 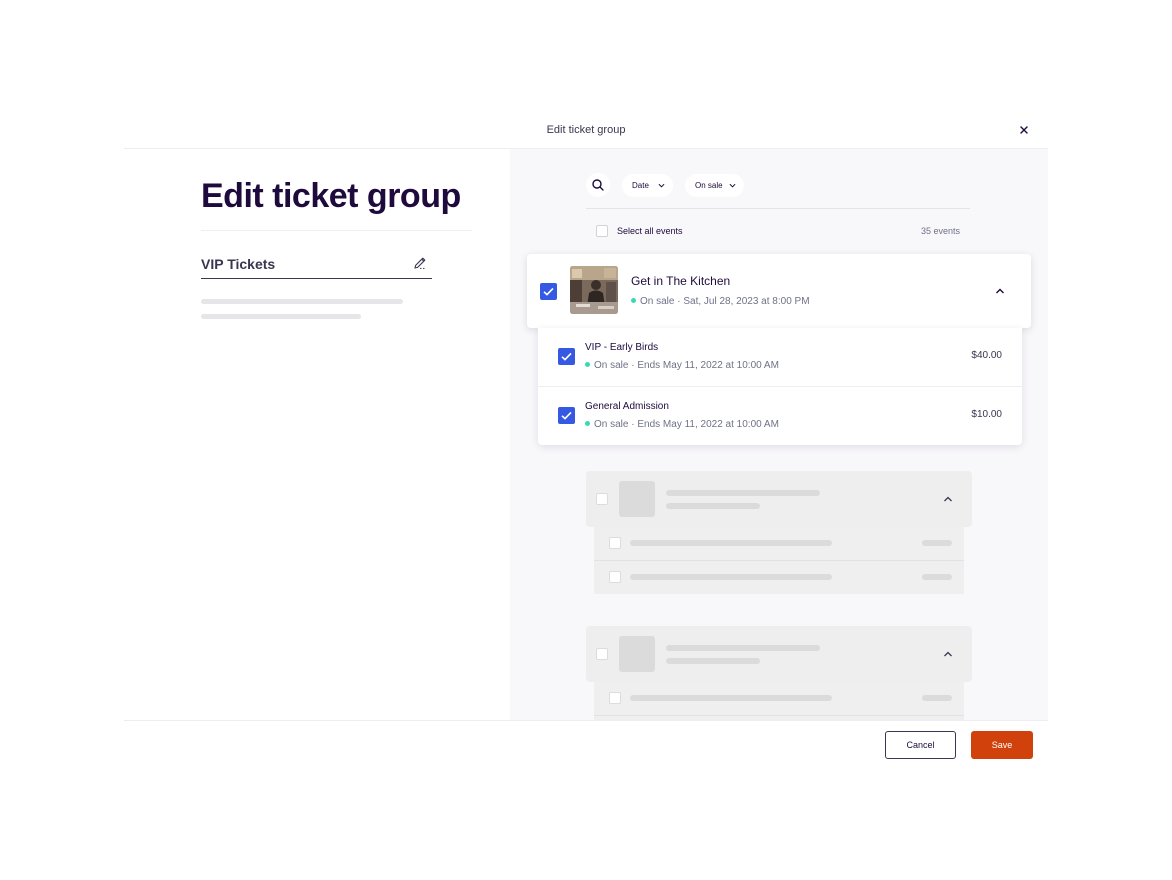 I want to click on event-count: 35 events, so click(x=940, y=231).